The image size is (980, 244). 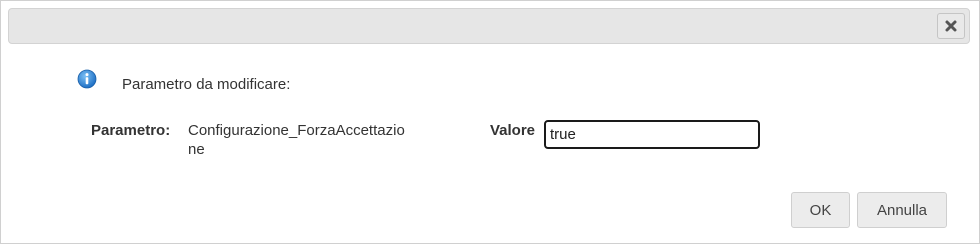 What do you see at coordinates (296, 140) in the screenshot?
I see `parameter-value: Configurazione_ForzaAccettazione` at bounding box center [296, 140].